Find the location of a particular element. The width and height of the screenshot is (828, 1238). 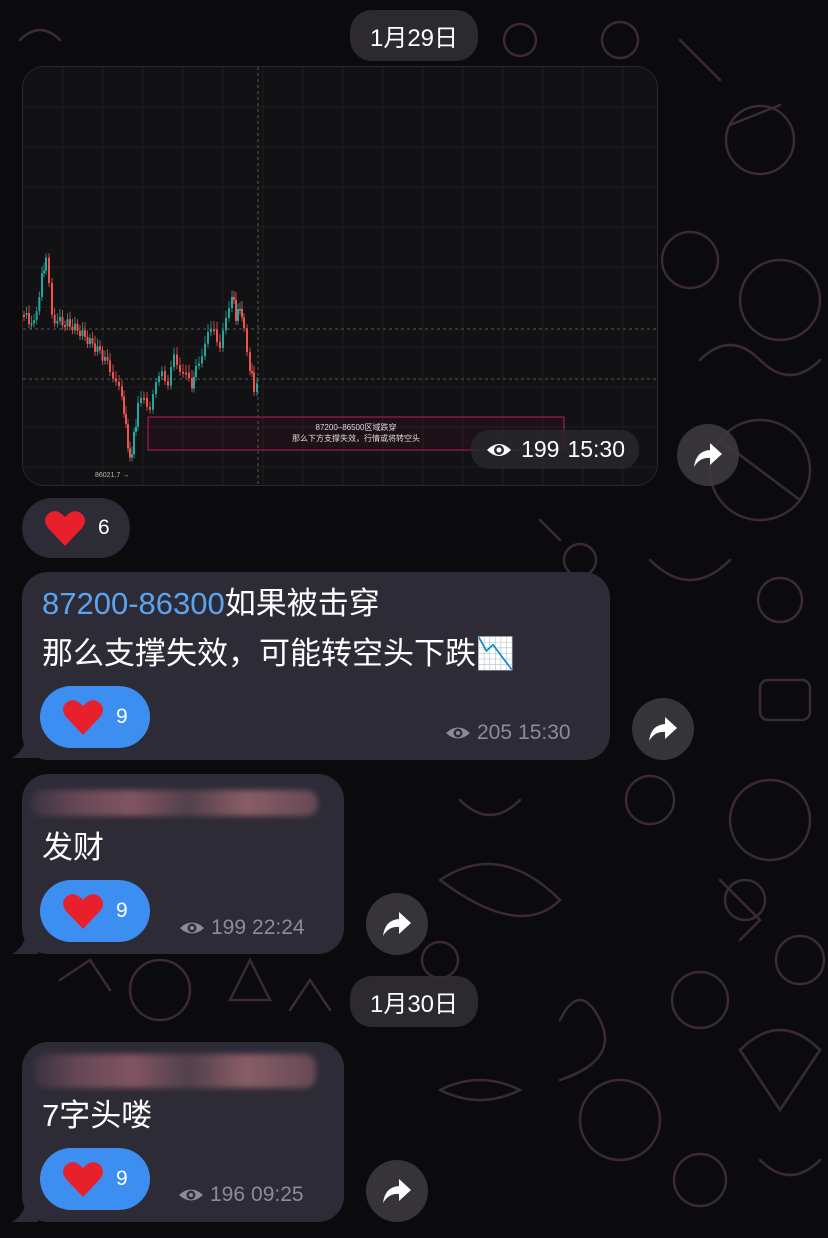

reaction-heart: 6 is located at coordinates (76, 528).